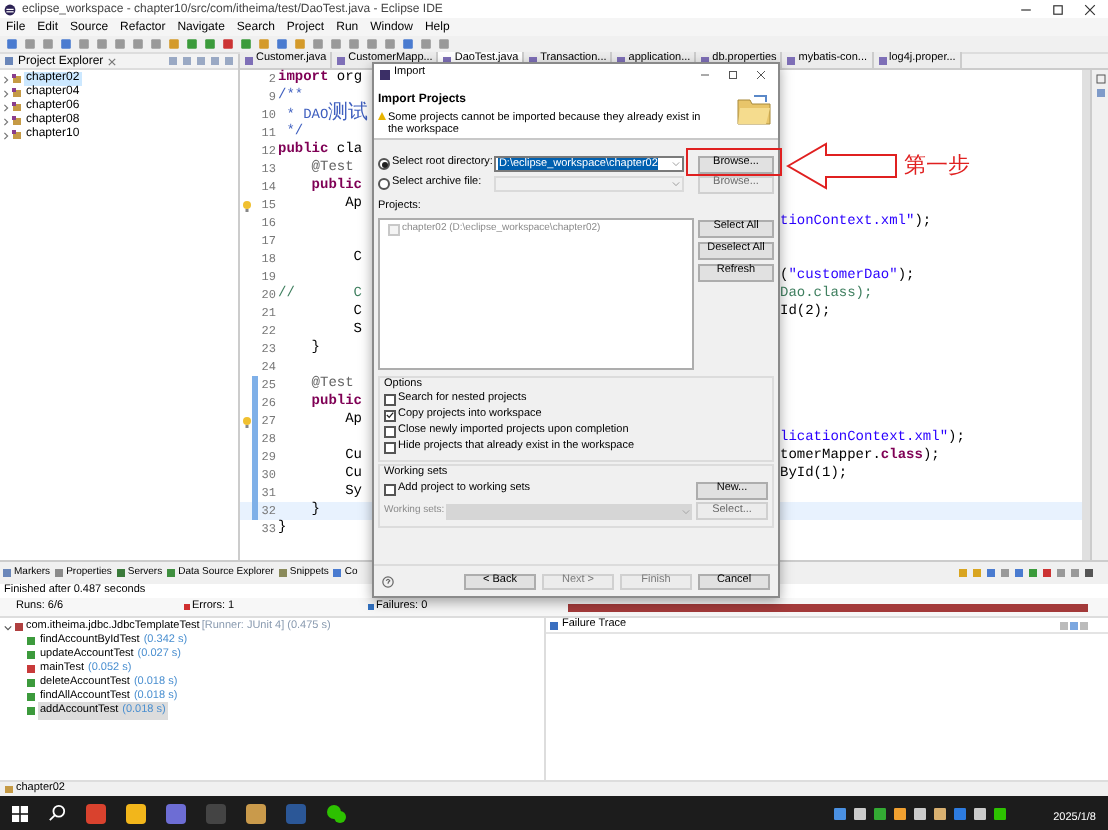 The height and width of the screenshot is (830, 1108). What do you see at coordinates (382, 116) in the screenshot?
I see `warning-icon` at bounding box center [382, 116].